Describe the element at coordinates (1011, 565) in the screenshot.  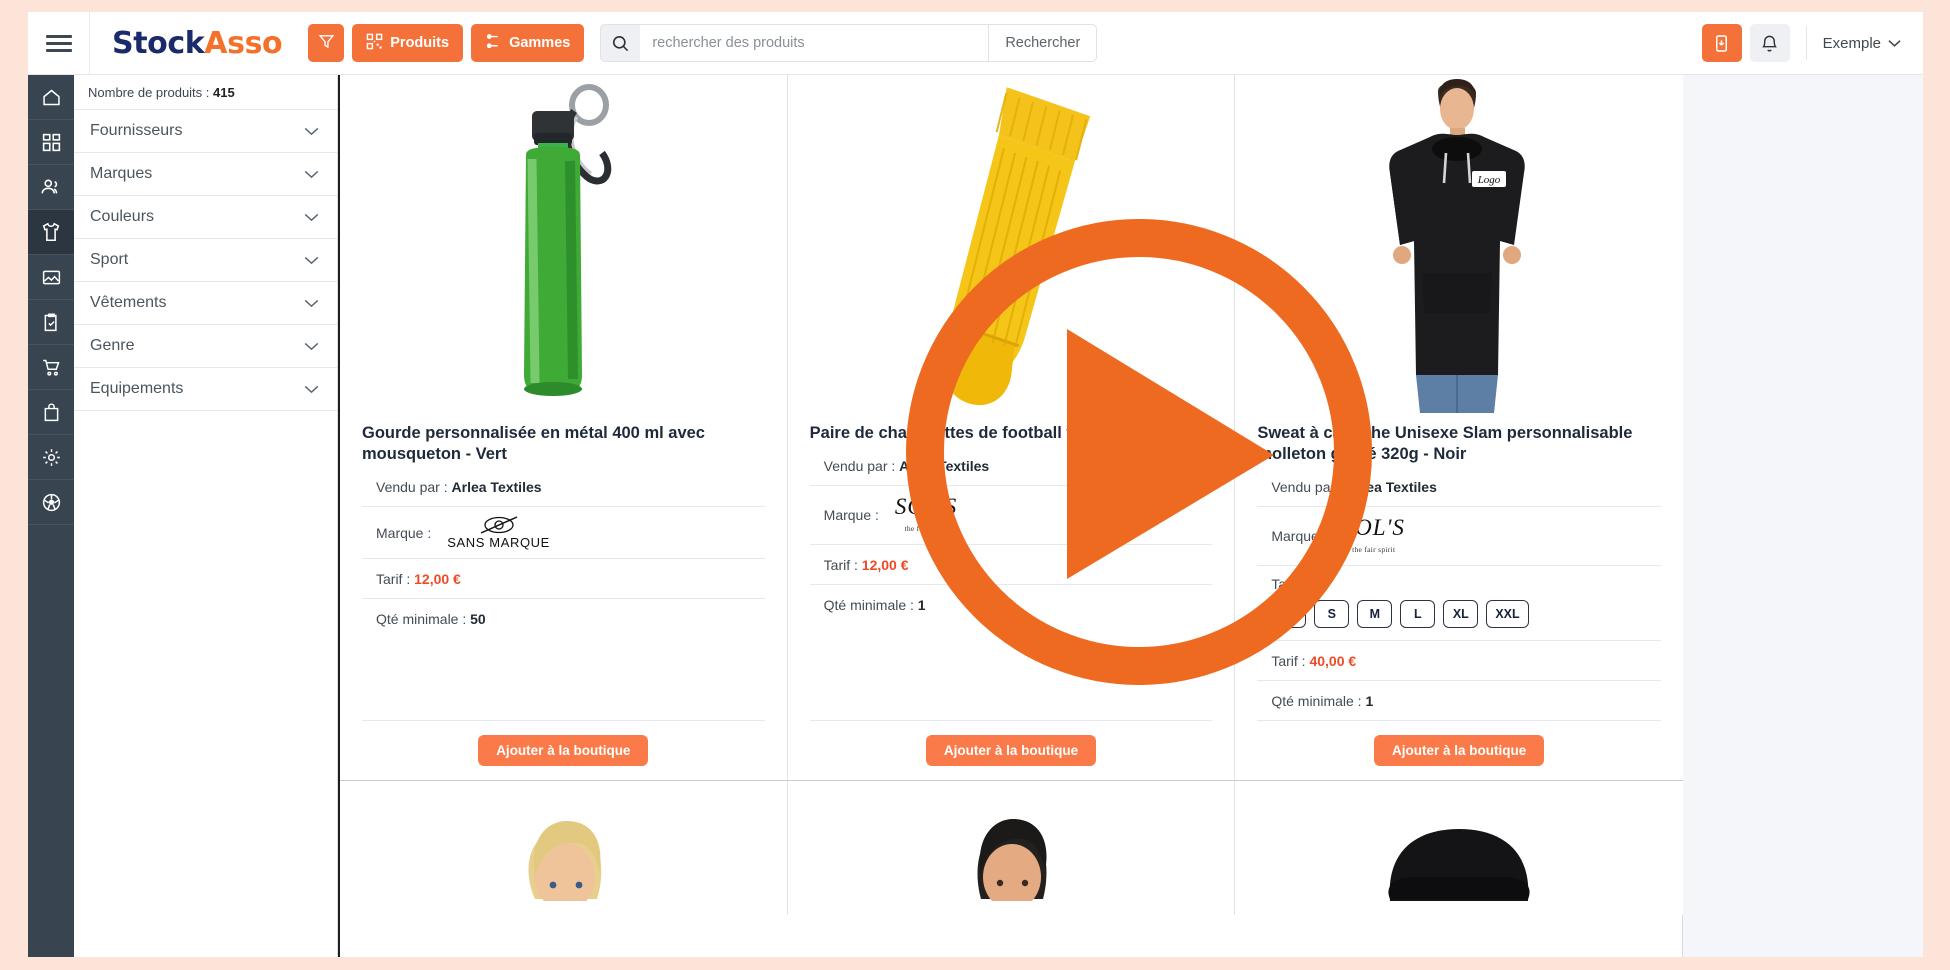
I see `product-price: Tarif : 12,00 €` at that location.